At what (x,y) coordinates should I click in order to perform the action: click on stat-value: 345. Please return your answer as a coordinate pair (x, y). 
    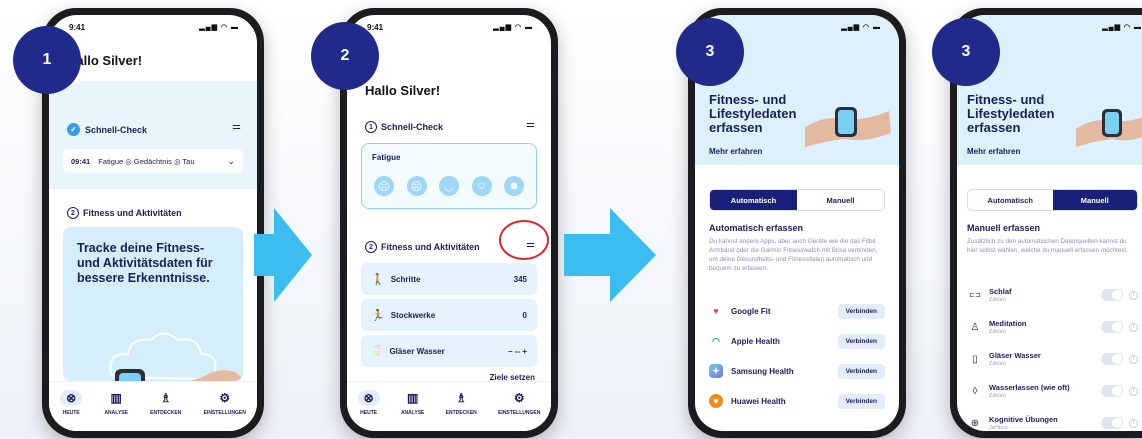
    Looking at the image, I should click on (520, 279).